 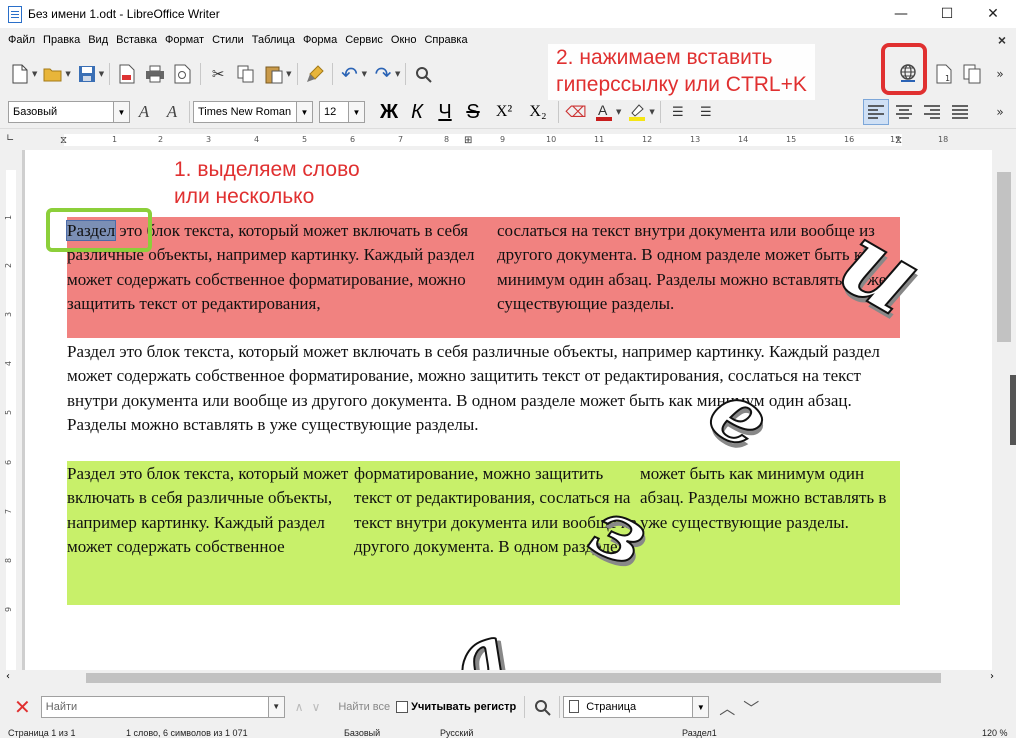 I want to click on minimize-button: —, so click(x=901, y=14).